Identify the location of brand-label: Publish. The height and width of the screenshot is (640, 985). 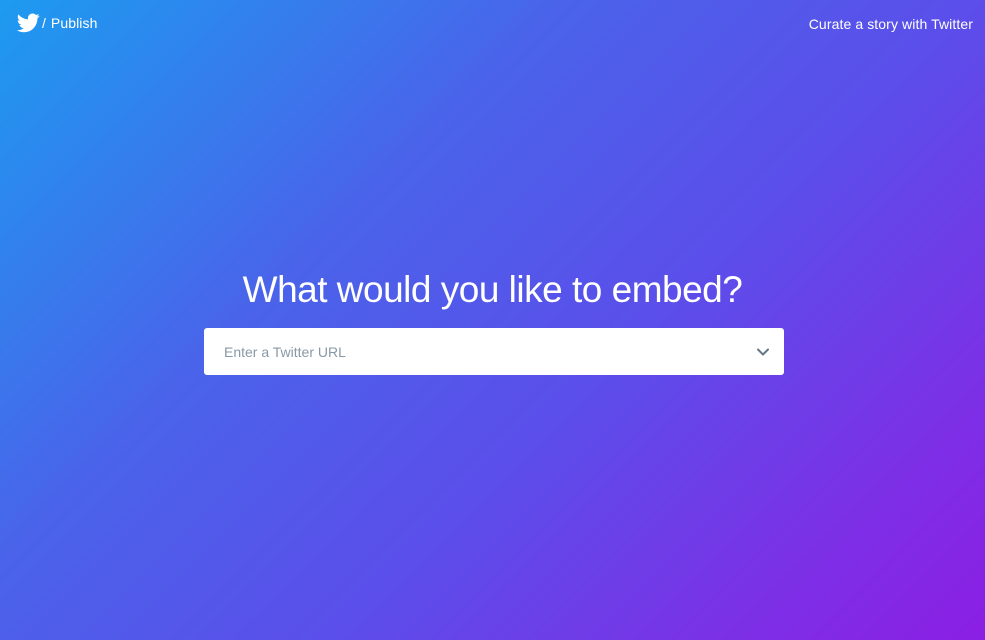
(74, 23).